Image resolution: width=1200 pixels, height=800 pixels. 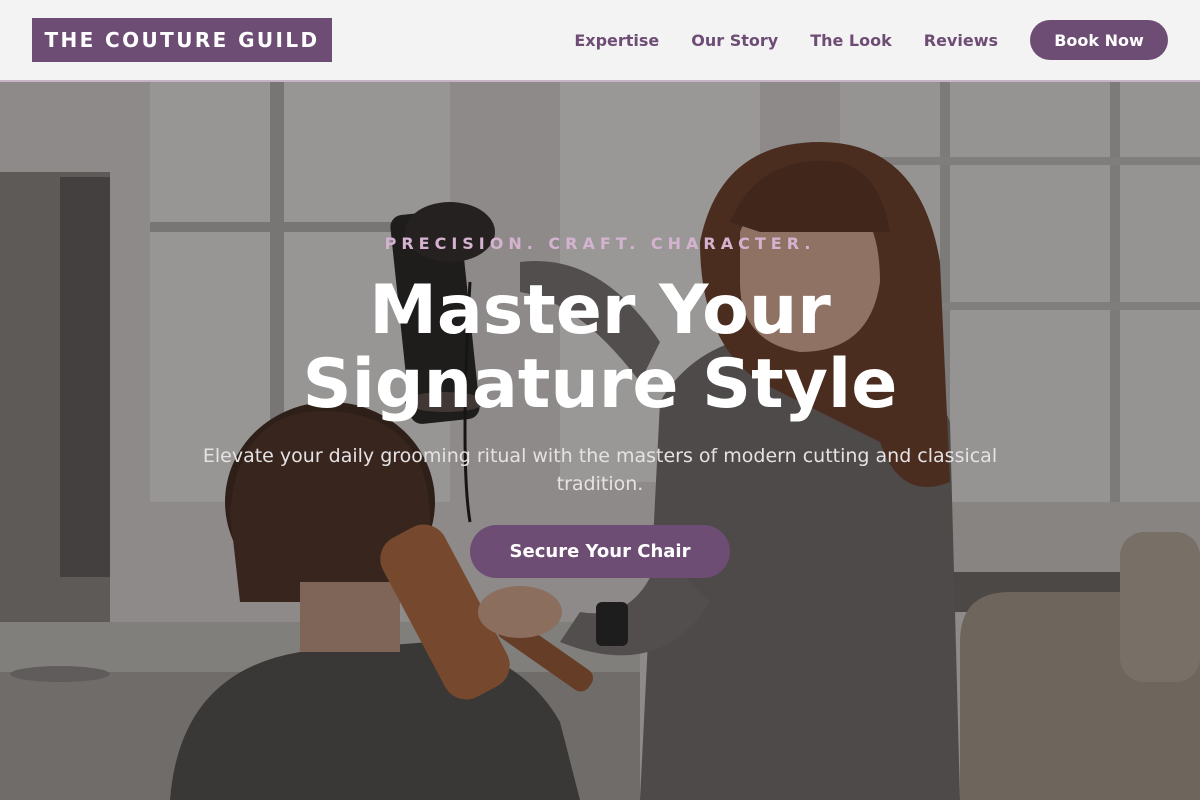 What do you see at coordinates (600, 384) in the screenshot?
I see `hero-title-line-2: Signature Style` at bounding box center [600, 384].